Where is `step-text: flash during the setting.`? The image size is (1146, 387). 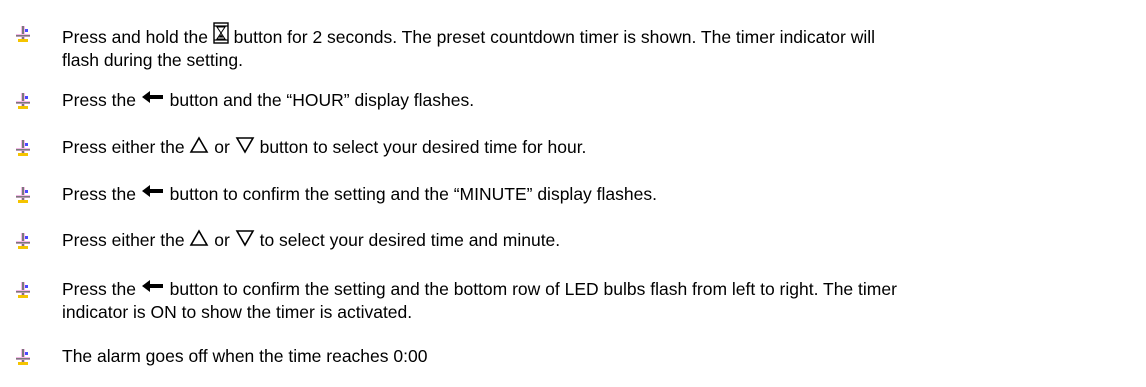 step-text: flash during the setting. is located at coordinates (152, 60).